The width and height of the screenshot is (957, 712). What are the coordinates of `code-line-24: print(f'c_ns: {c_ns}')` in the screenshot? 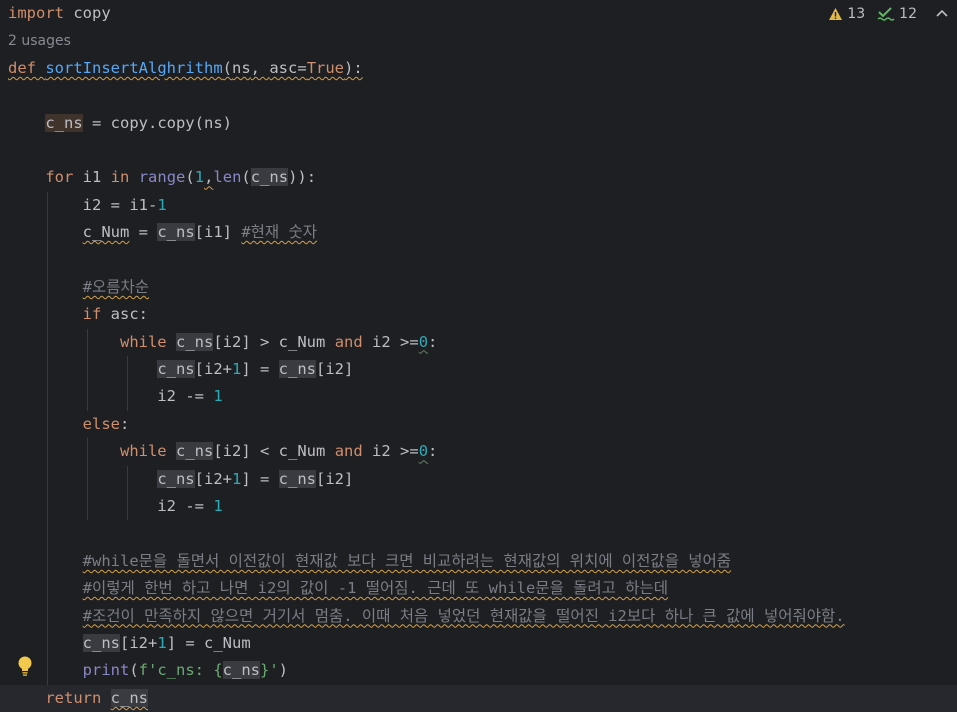 It's located at (478, 671).